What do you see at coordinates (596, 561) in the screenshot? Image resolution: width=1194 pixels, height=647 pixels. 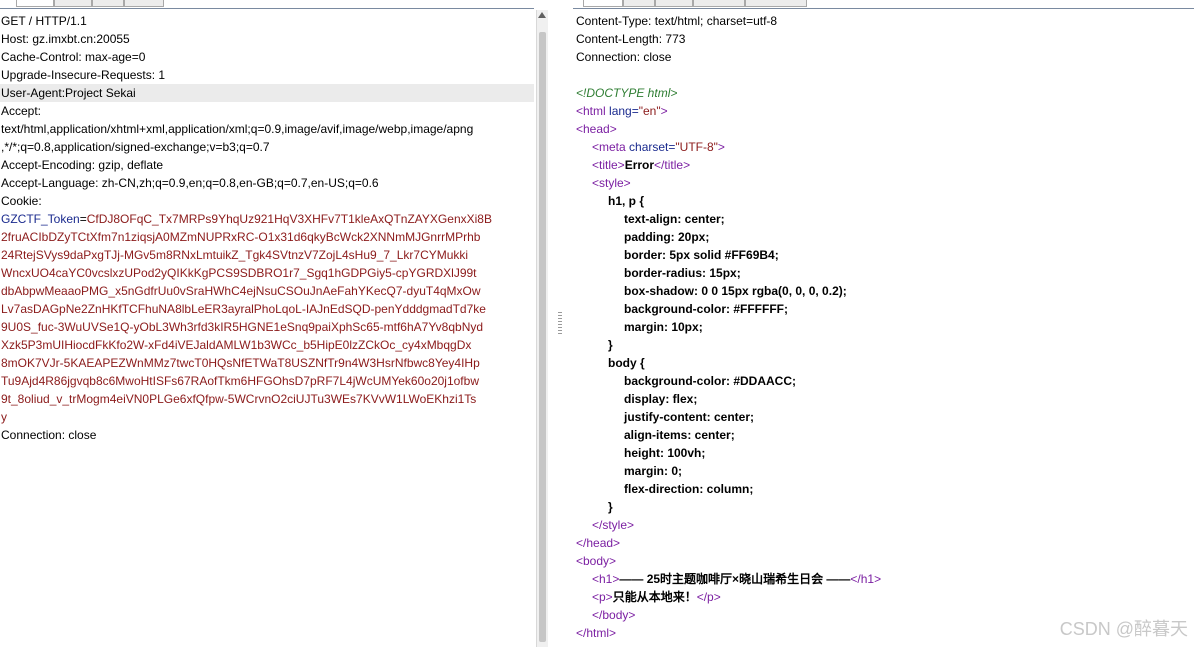 I see `body-open-line: <body>` at bounding box center [596, 561].